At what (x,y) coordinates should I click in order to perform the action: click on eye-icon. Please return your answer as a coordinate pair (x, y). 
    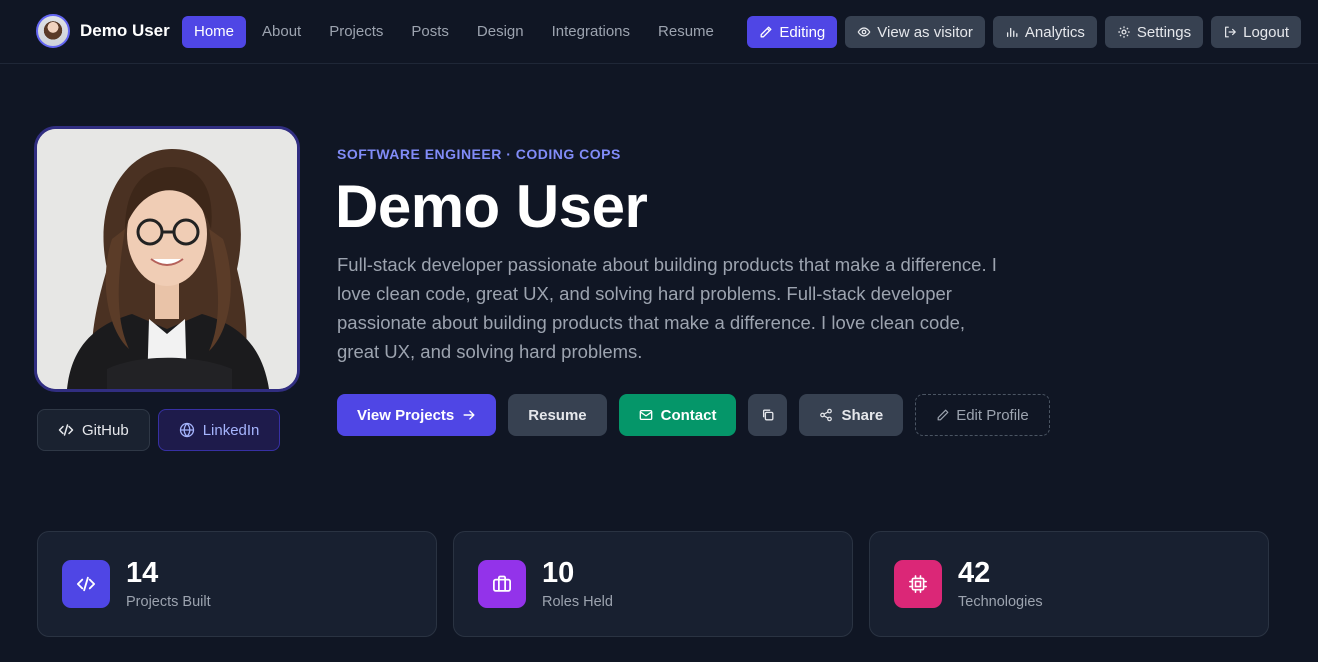
    Looking at the image, I should click on (864, 32).